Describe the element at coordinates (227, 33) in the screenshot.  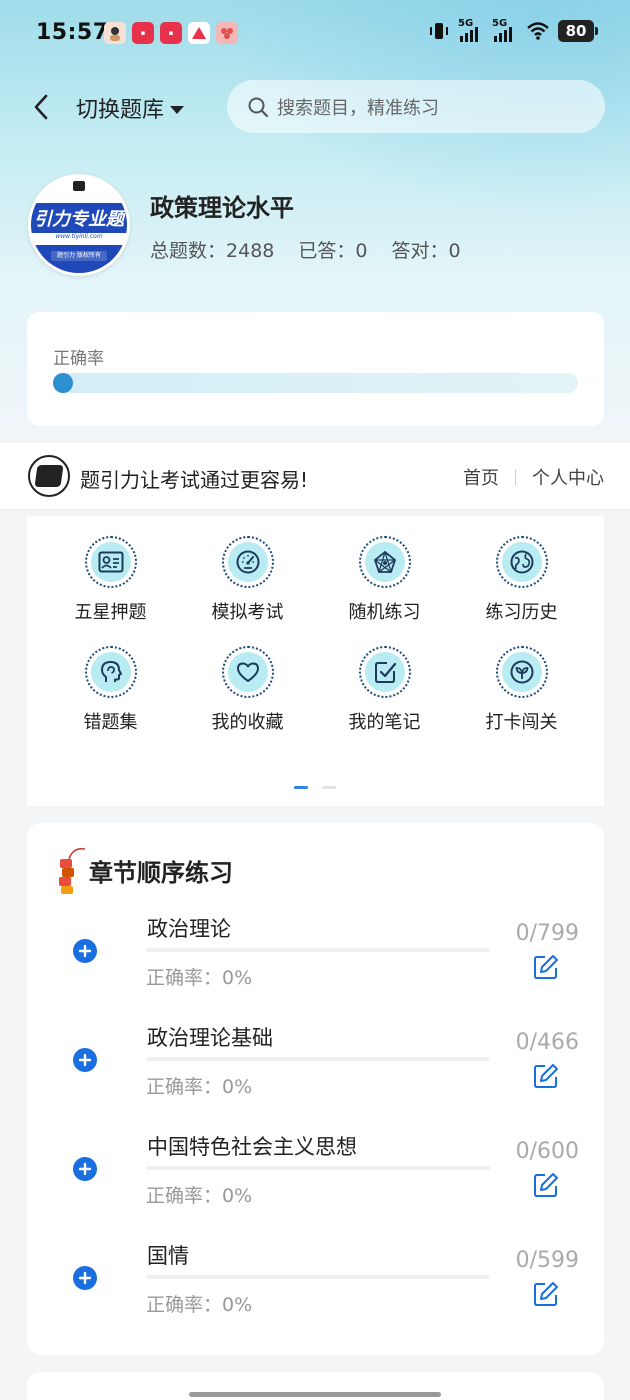
I see `pink-app-notification-icon` at that location.